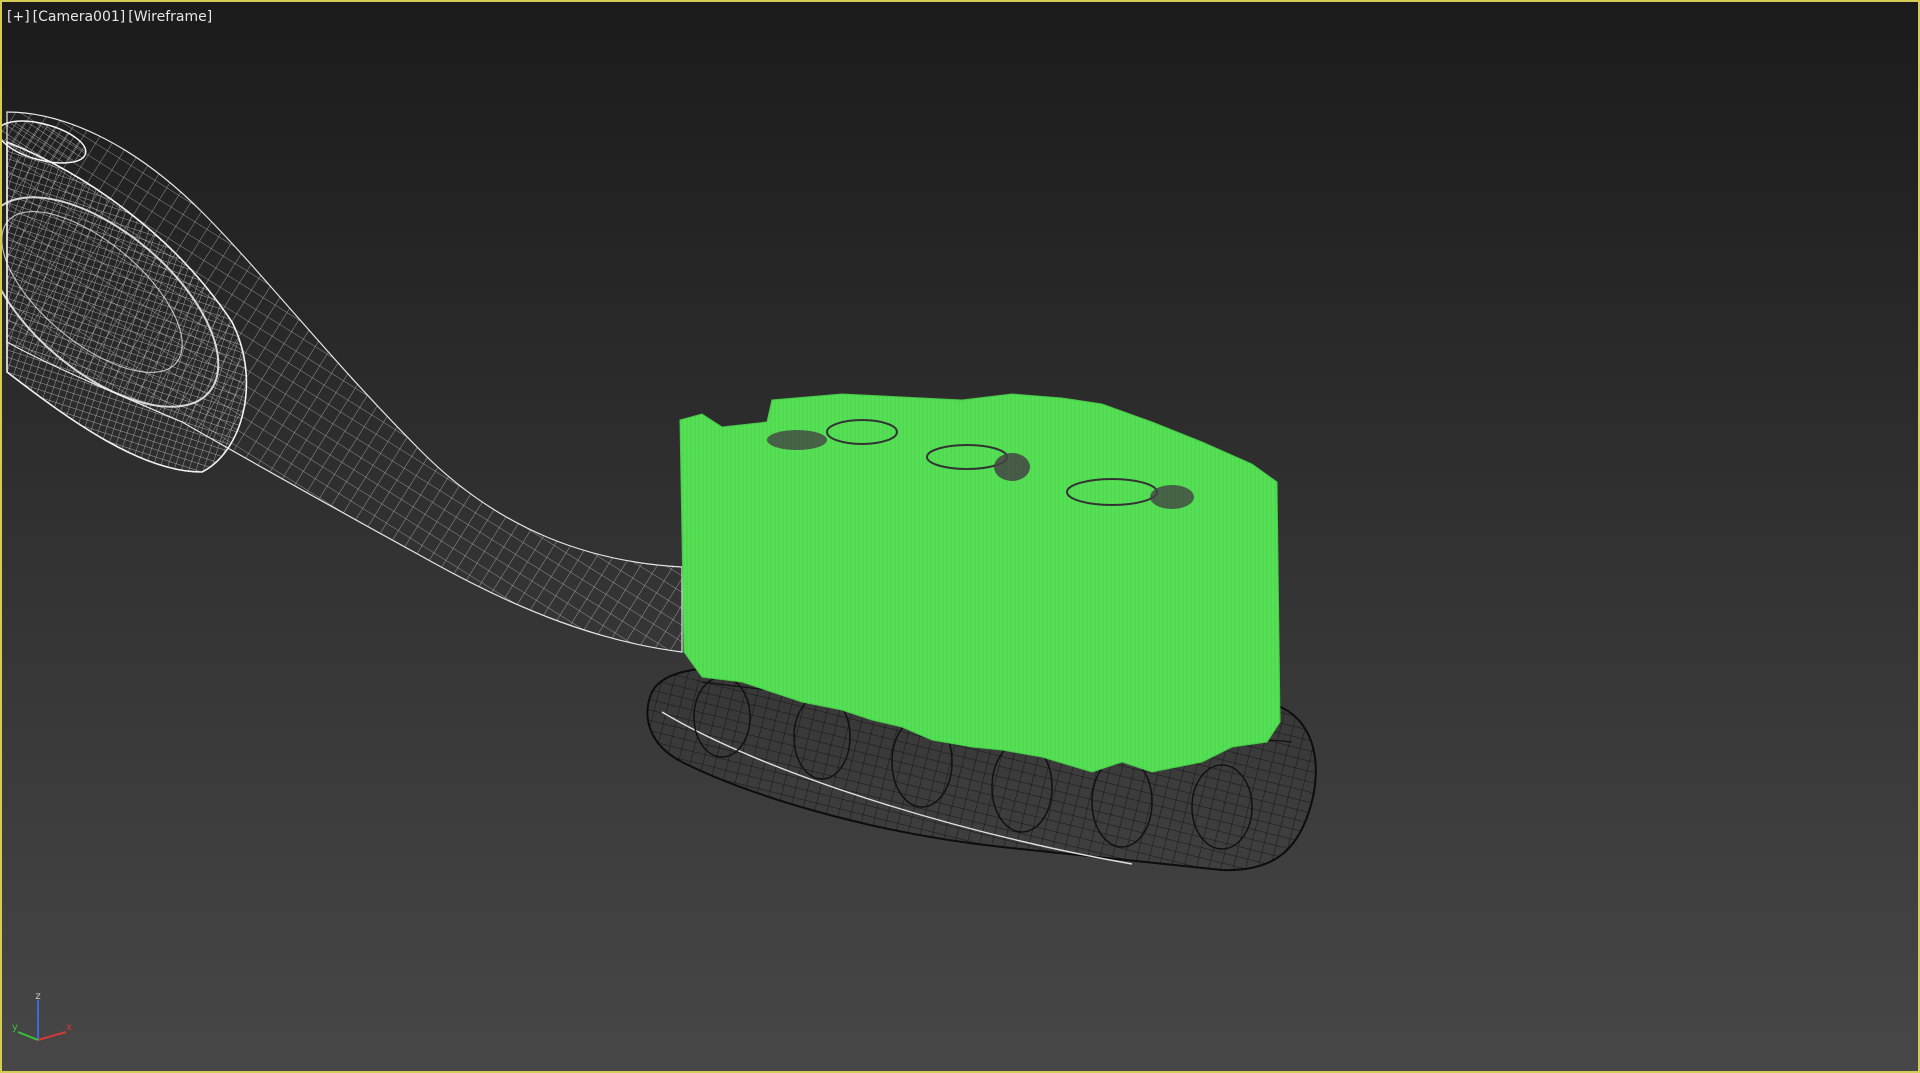 Image resolution: width=1920 pixels, height=1073 pixels. I want to click on y-axis-label: y, so click(15, 1027).